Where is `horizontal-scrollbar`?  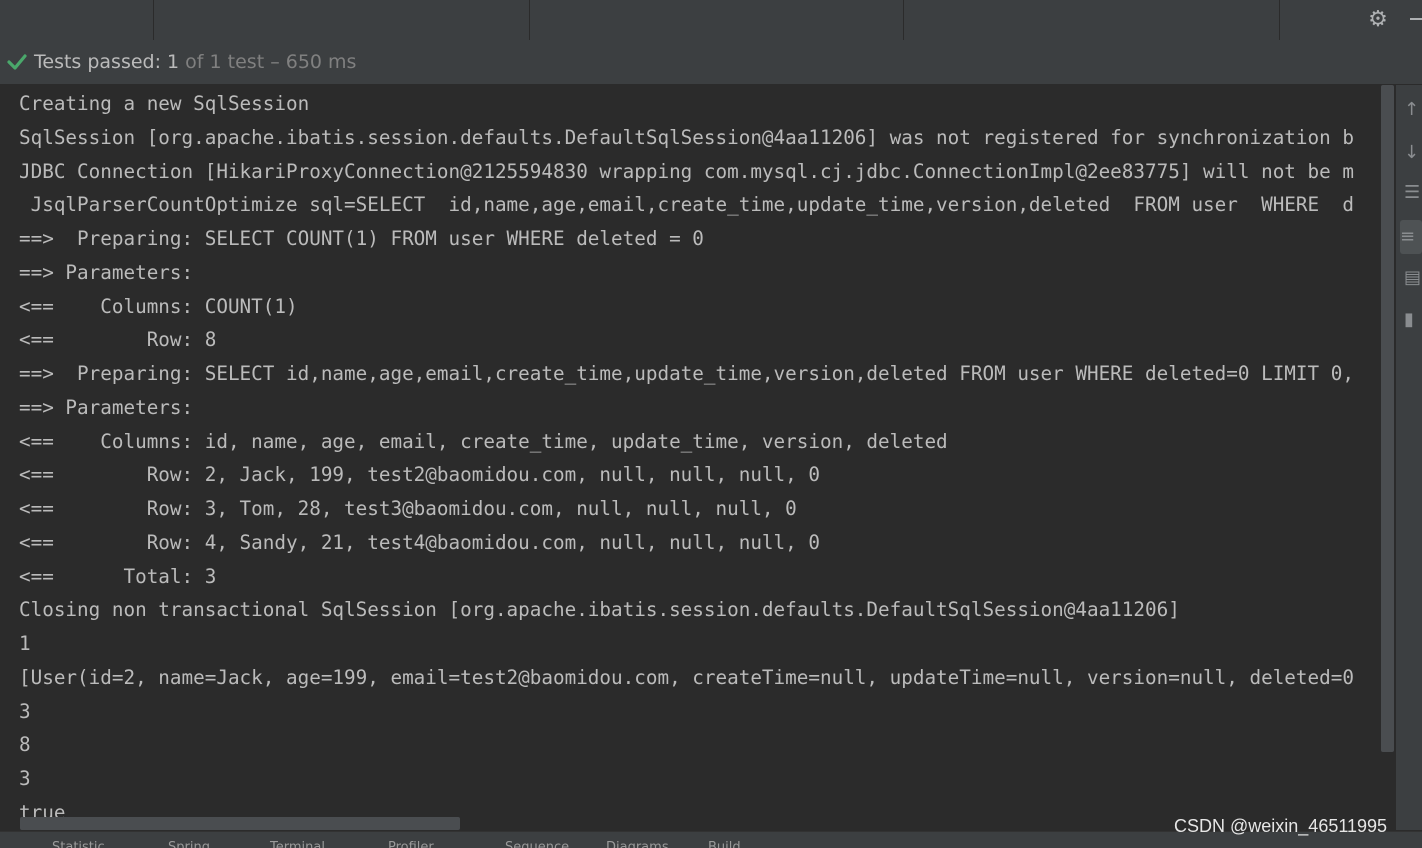 horizontal-scrollbar is located at coordinates (240, 823).